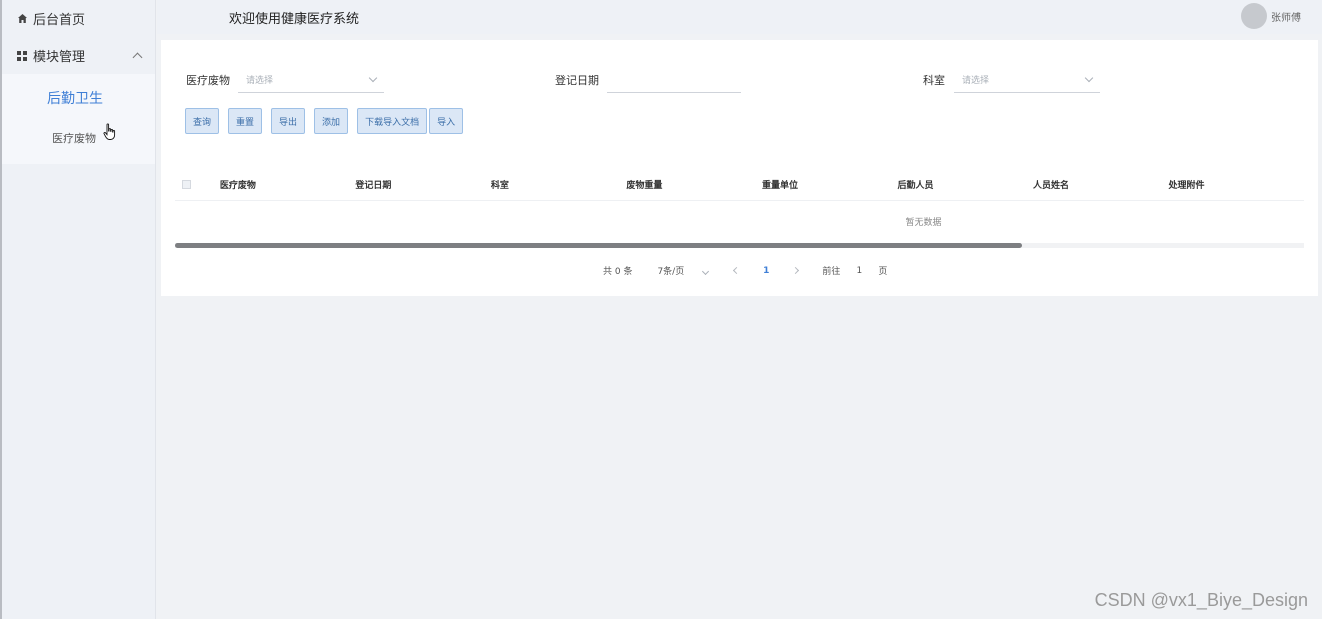  I want to click on pagination-total: 共 0 条, so click(618, 272).